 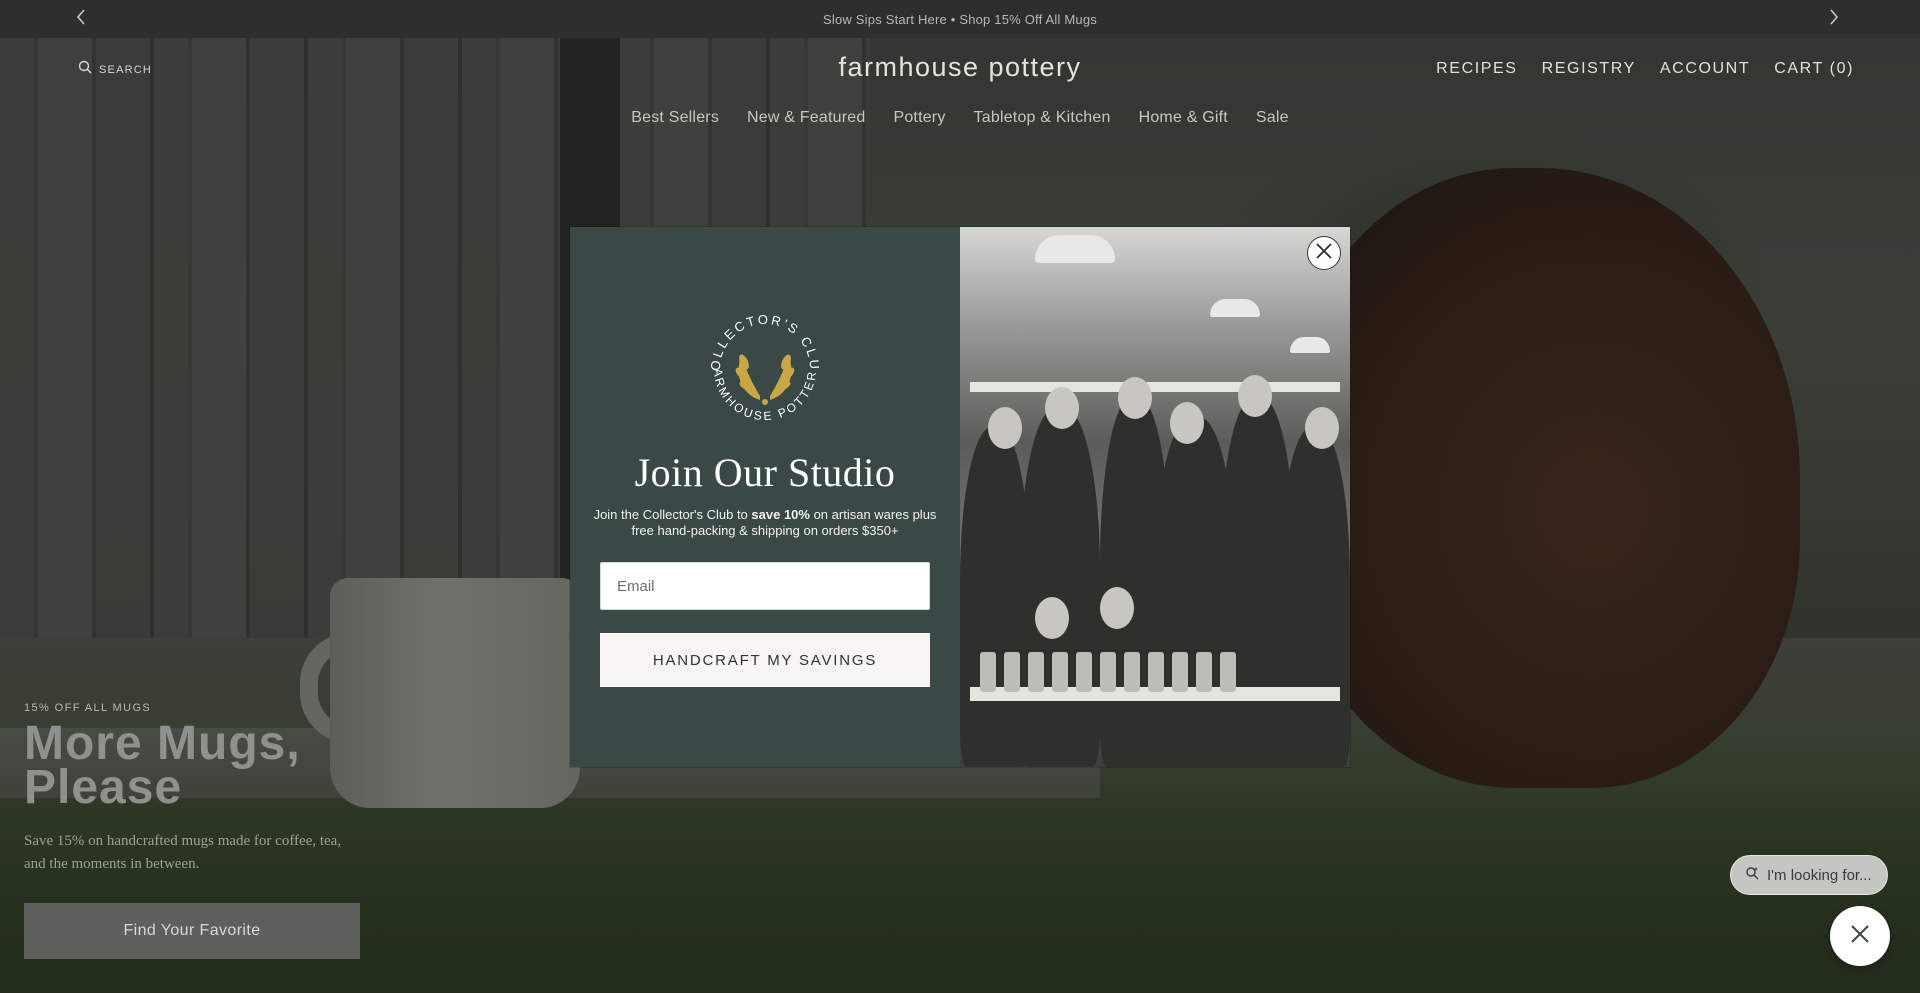 I want to click on nav-item-best-sellers: Best Sellers, so click(x=675, y=118).